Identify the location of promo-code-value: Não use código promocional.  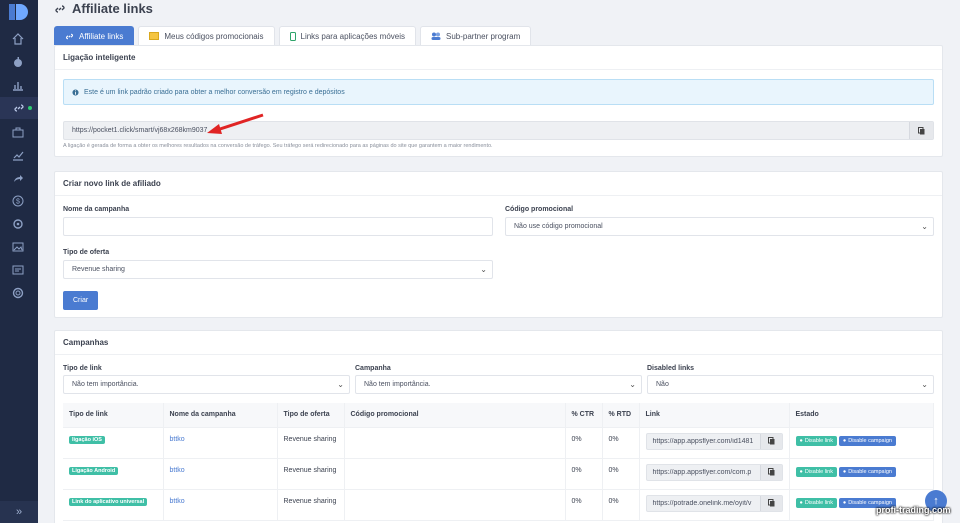
(558, 226).